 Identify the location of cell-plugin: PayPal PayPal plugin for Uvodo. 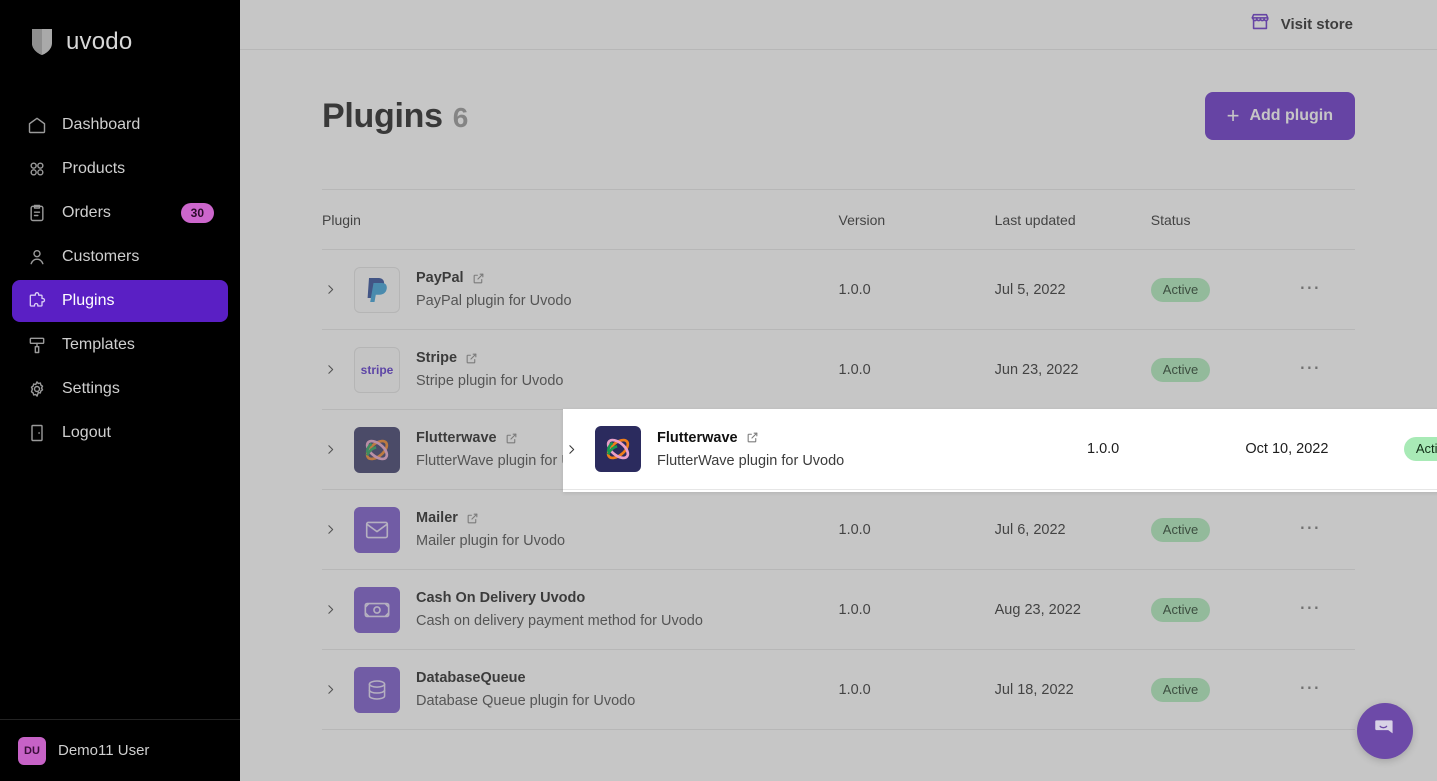
(580, 289).